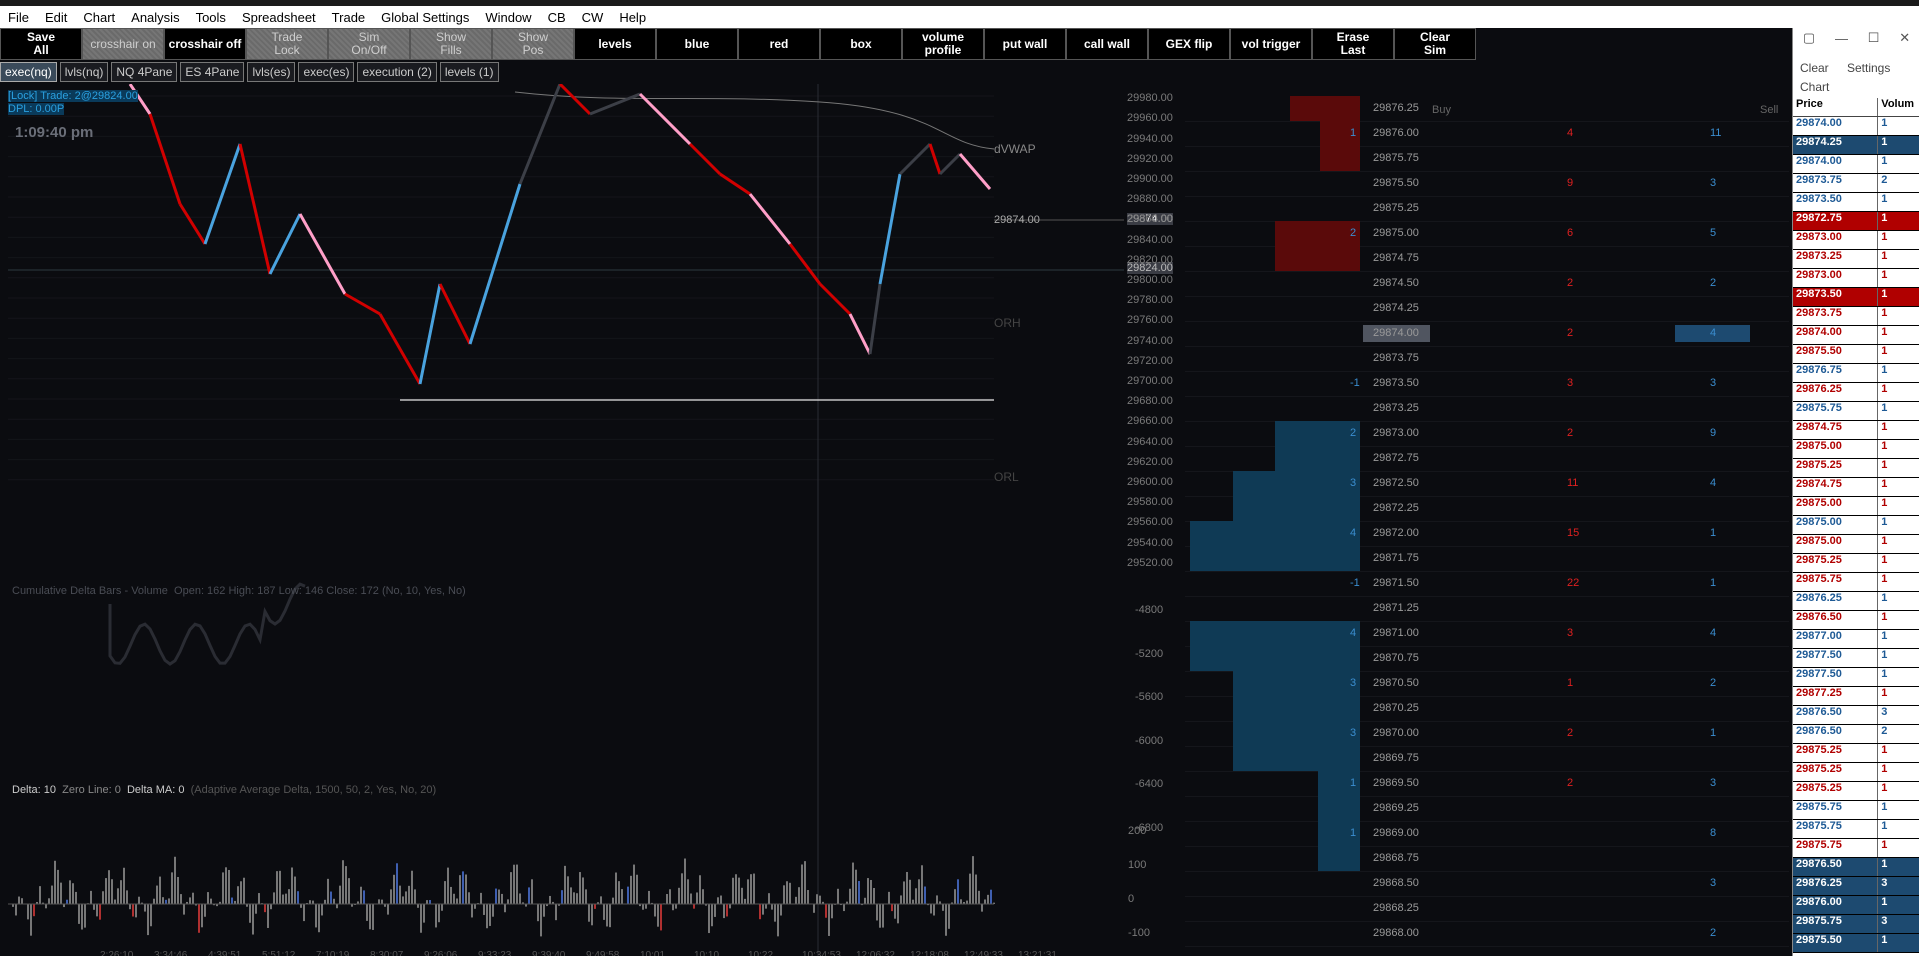  Describe the element at coordinates (1570, 233) in the screenshot. I see `dom-buy-volume: 6` at that location.